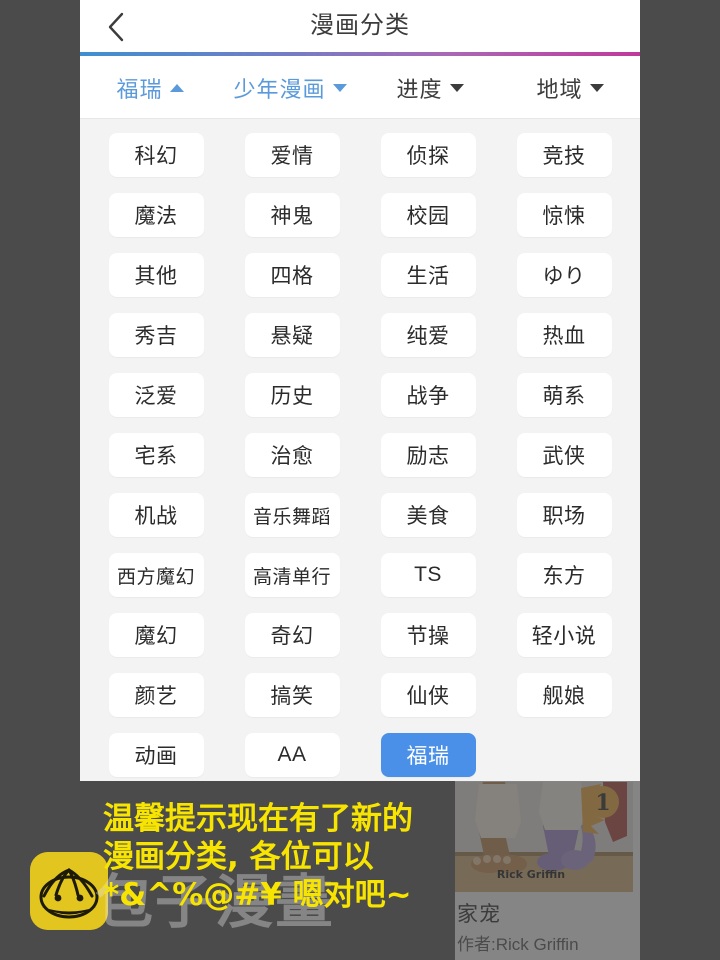  Describe the element at coordinates (156, 275) in the screenshot. I see `tag-chip: 其他` at that location.